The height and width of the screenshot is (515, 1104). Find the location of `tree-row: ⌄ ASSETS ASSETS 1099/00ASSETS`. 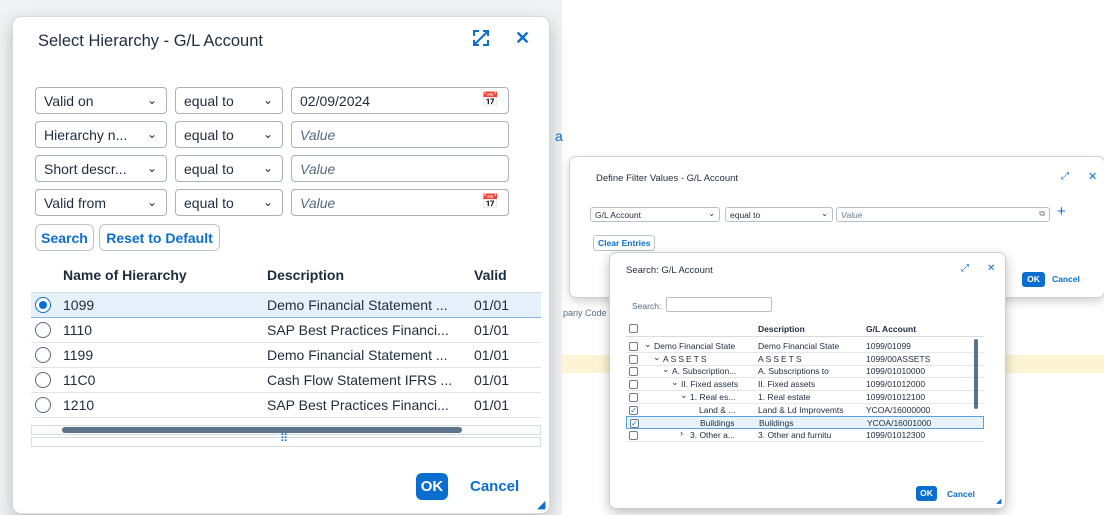

tree-row: ⌄ ASSETS ASSETS 1099/00ASSETS is located at coordinates (805, 359).